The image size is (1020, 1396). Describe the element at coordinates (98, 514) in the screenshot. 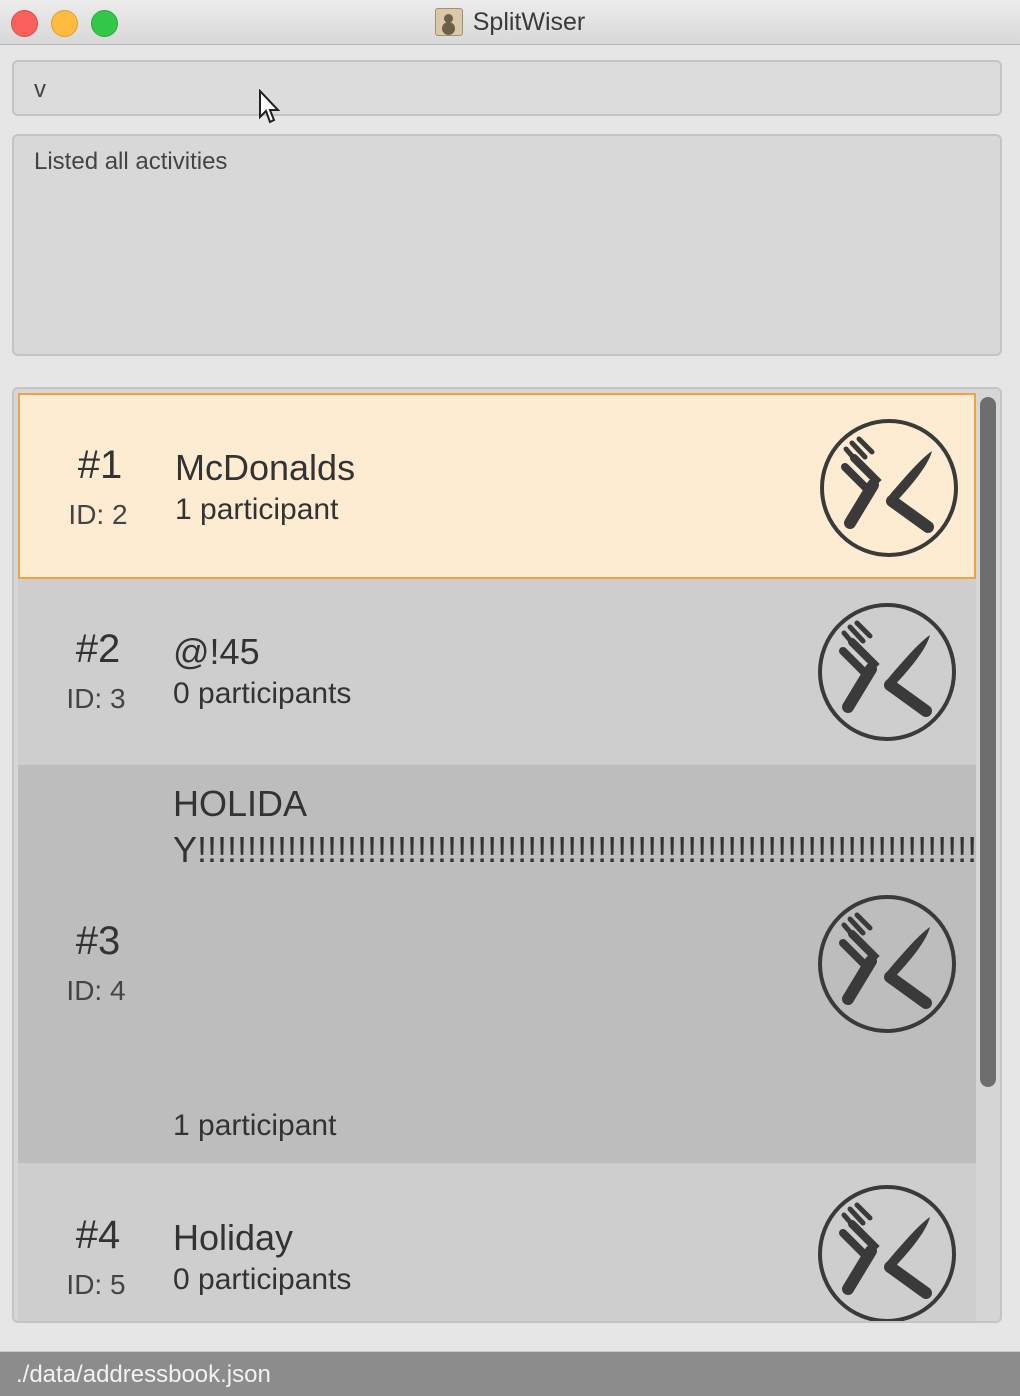

I see `activity-id: ID: 2` at that location.